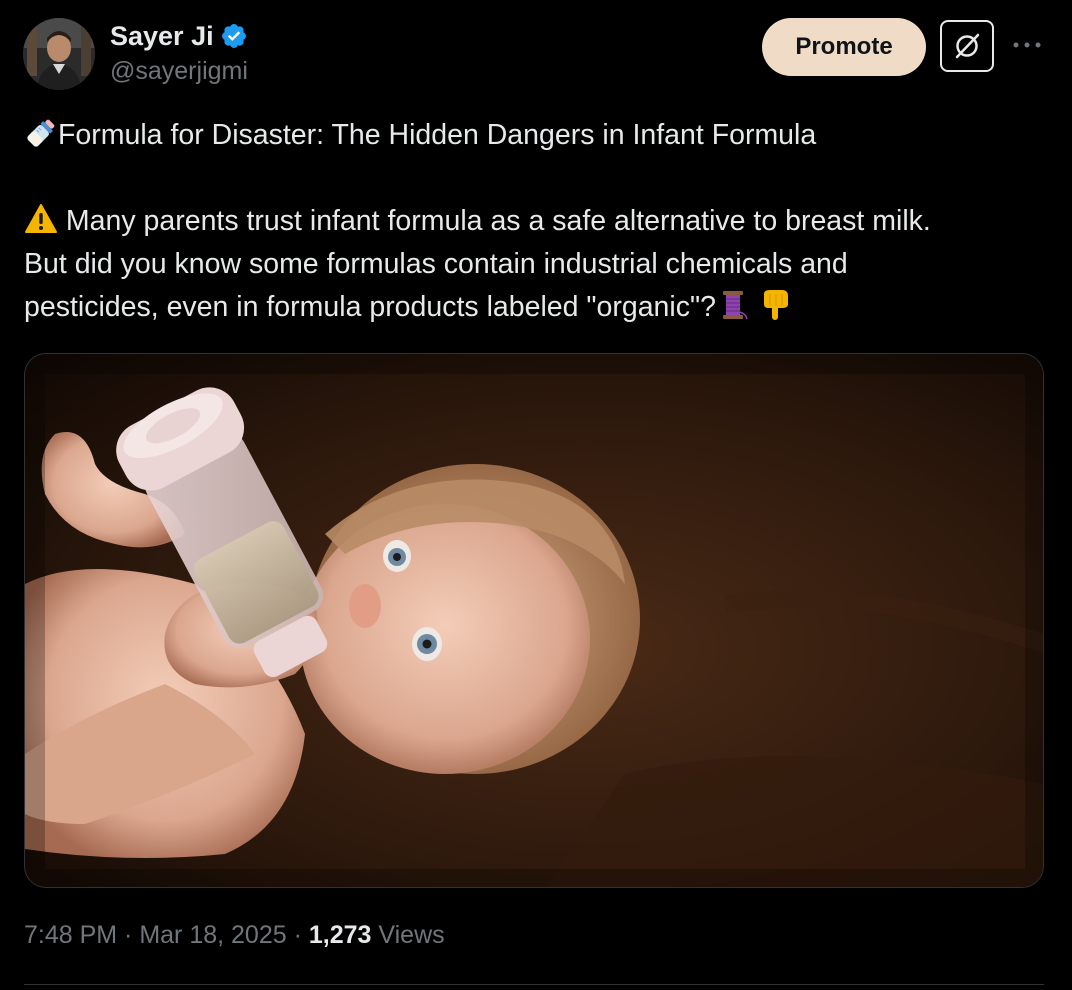  Describe the element at coordinates (41, 133) in the screenshot. I see `baby-bottle-icon` at that location.